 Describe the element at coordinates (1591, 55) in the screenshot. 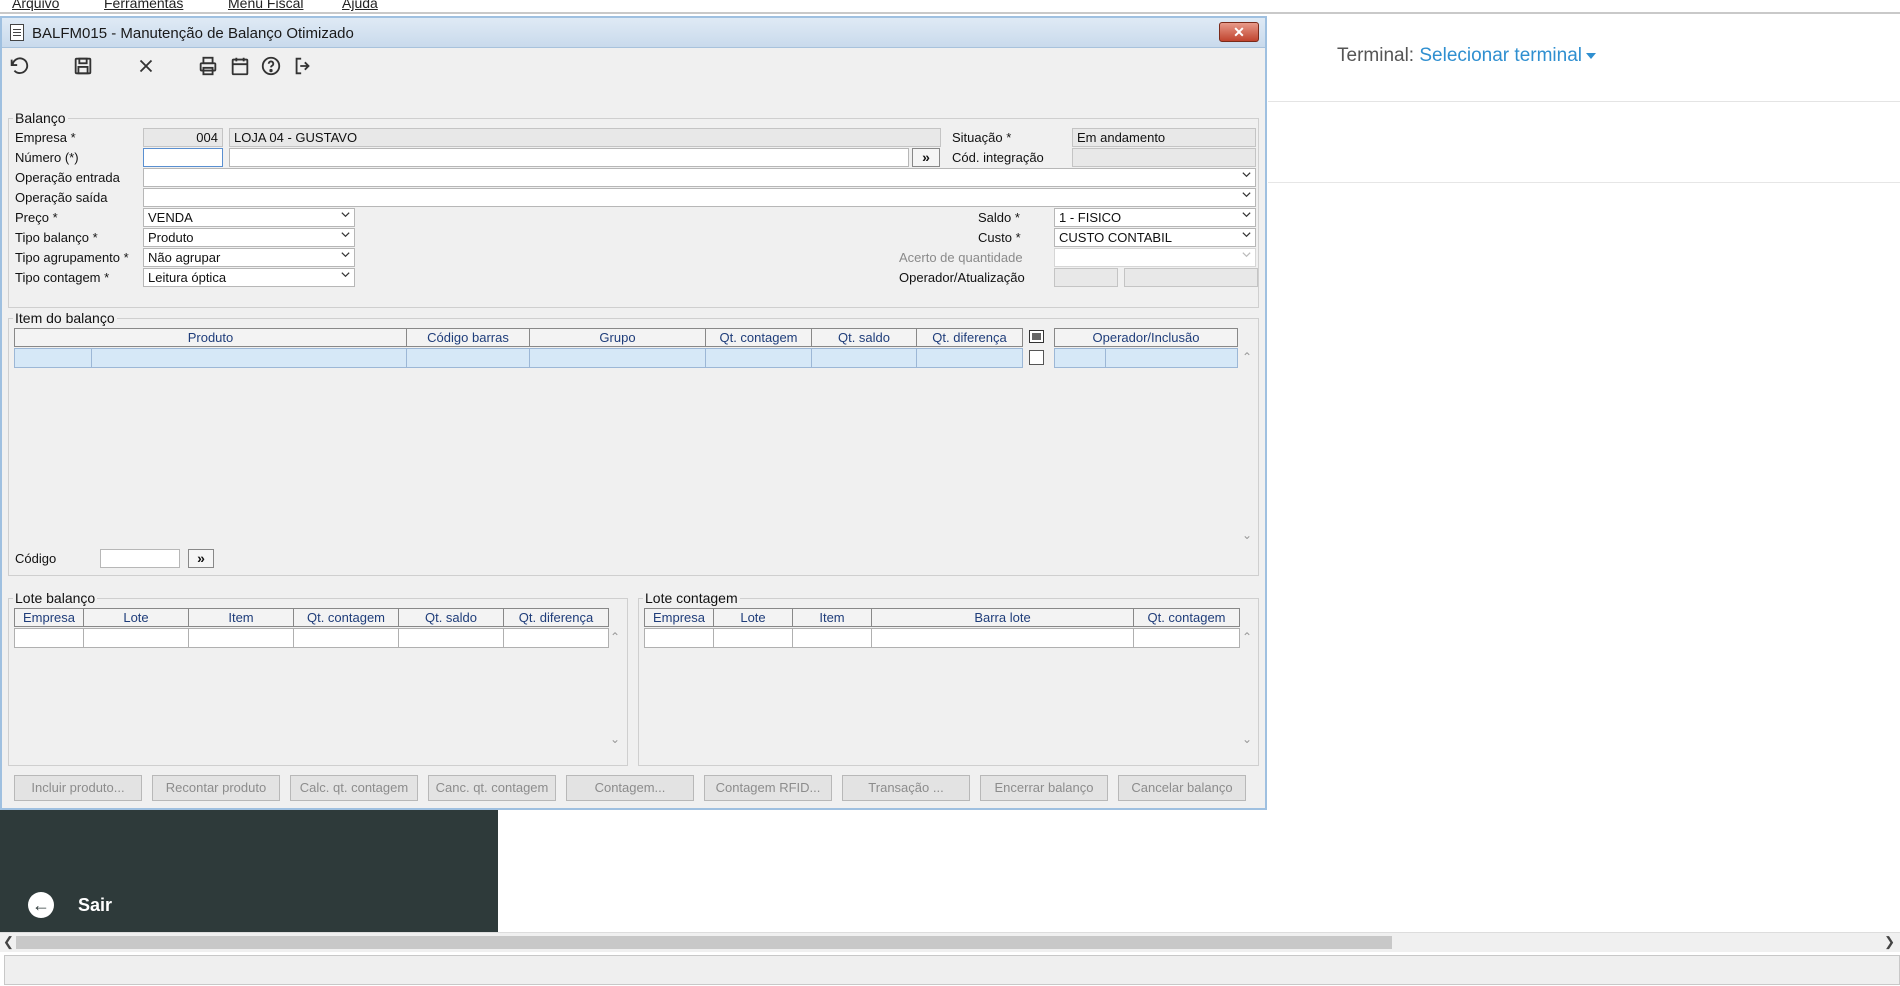

I see `caret-down-icon` at that location.